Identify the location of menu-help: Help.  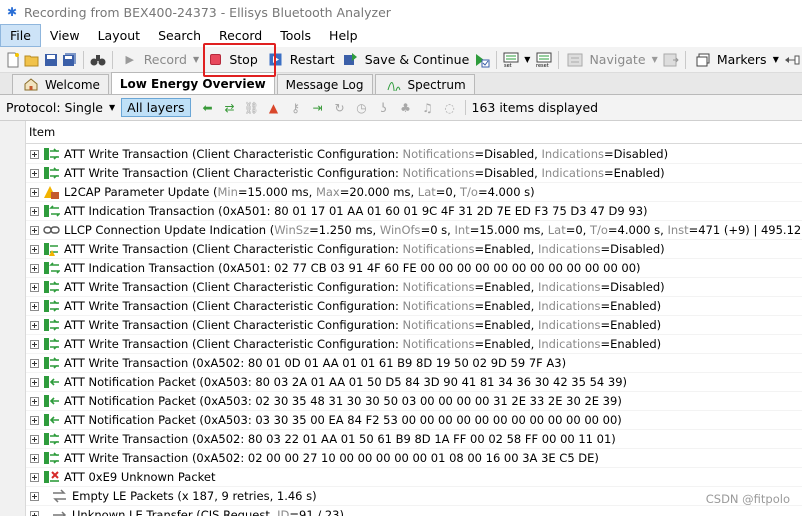
(343, 35).